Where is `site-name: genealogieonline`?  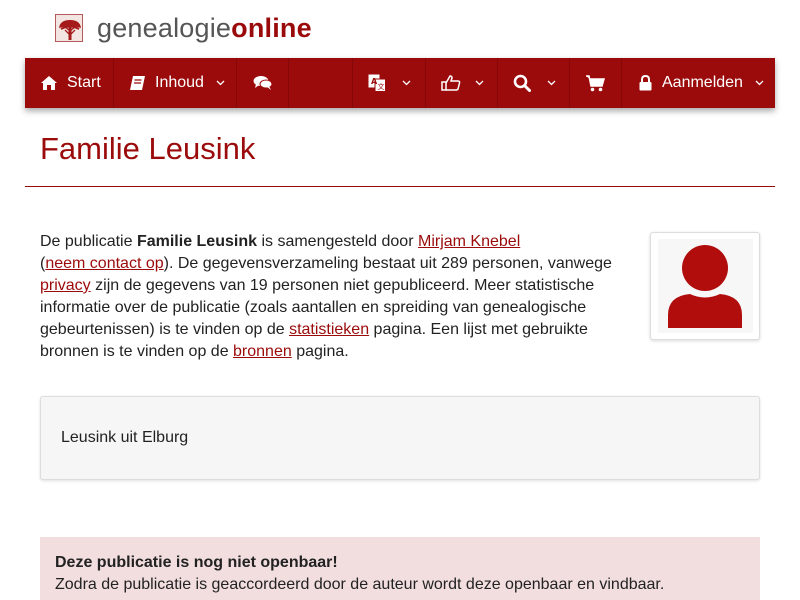 site-name: genealogieonline is located at coordinates (204, 28).